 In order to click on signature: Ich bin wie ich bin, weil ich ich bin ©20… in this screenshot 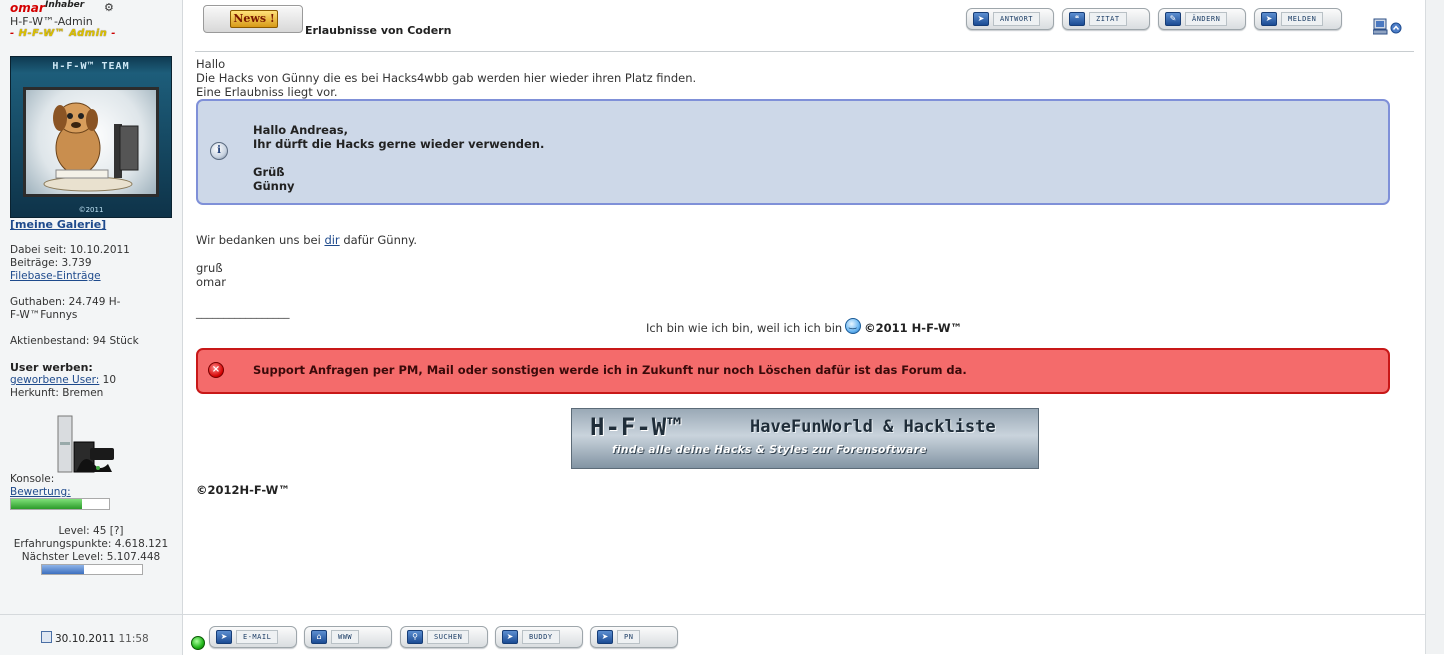, I will do `click(804, 326)`.